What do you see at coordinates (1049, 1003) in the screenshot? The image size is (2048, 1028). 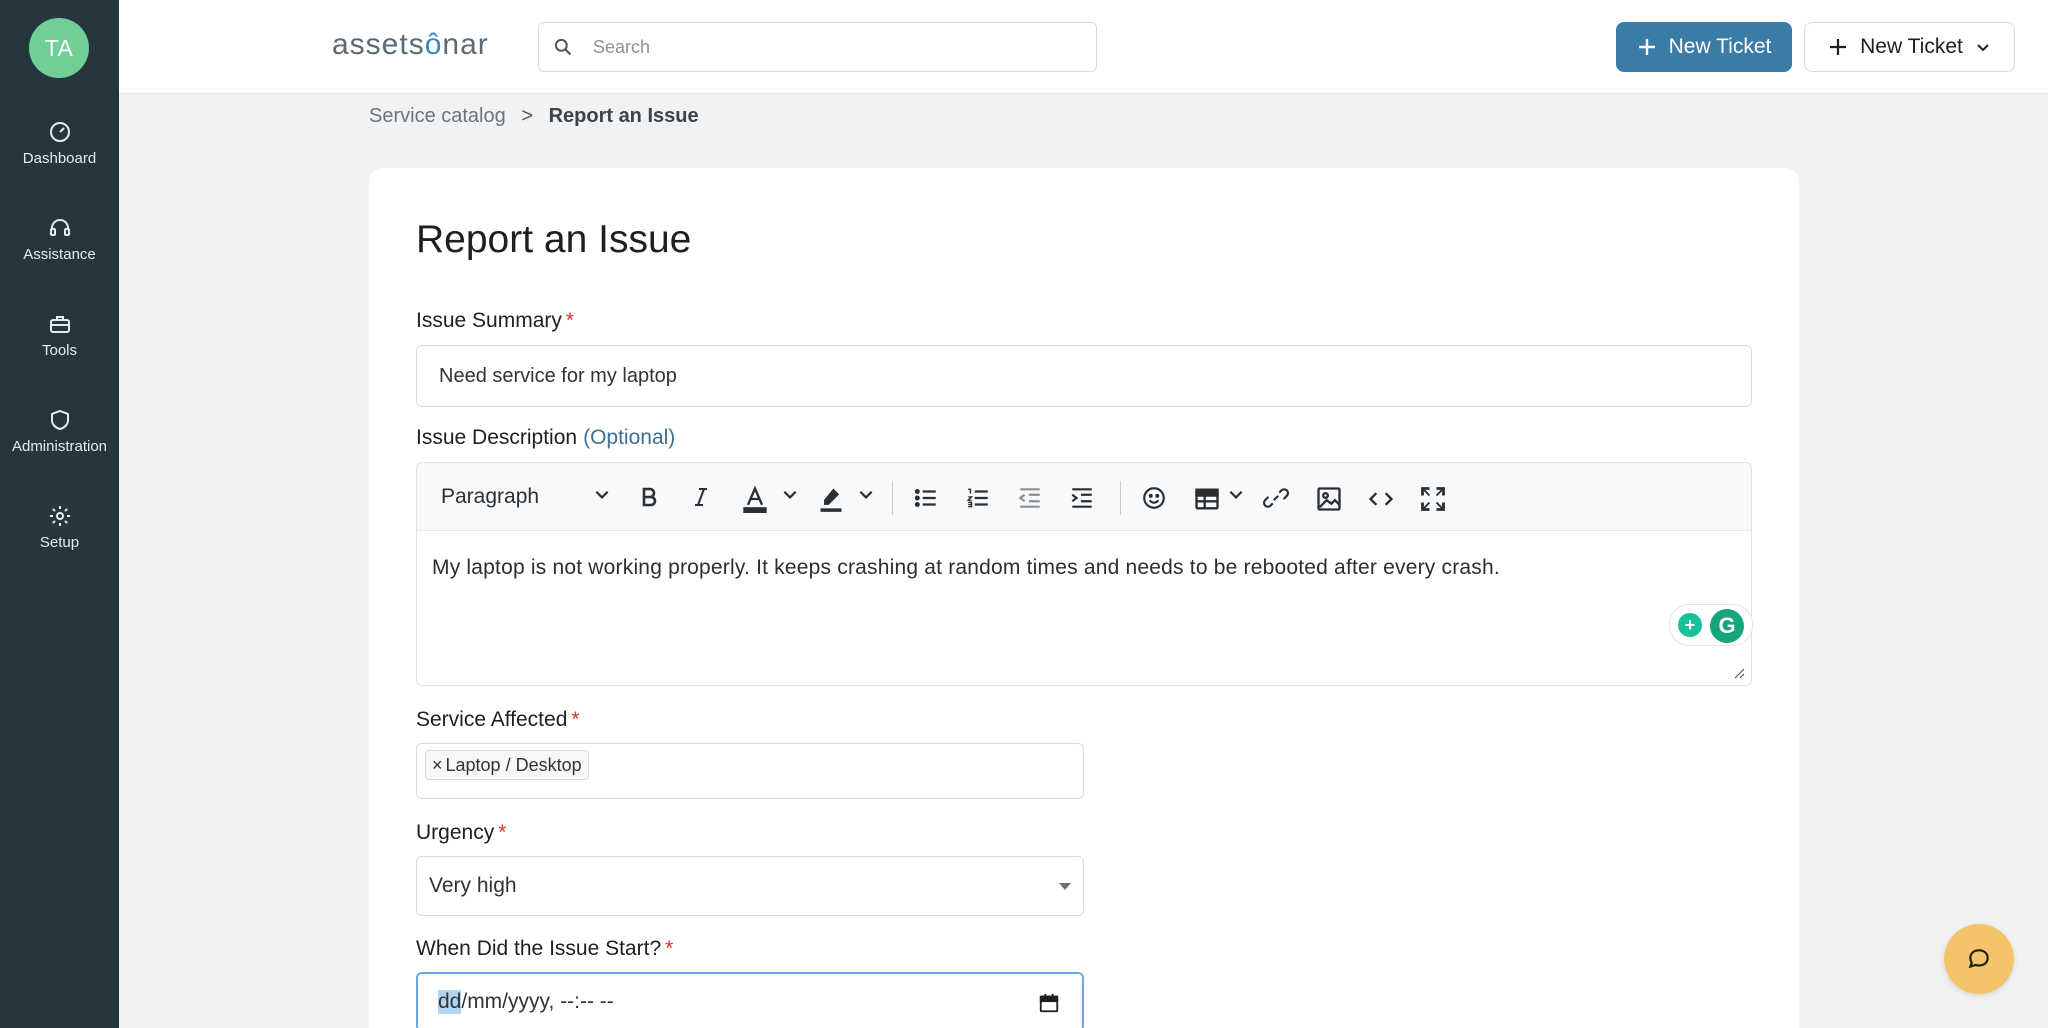 I see `calendar-icon` at bounding box center [1049, 1003].